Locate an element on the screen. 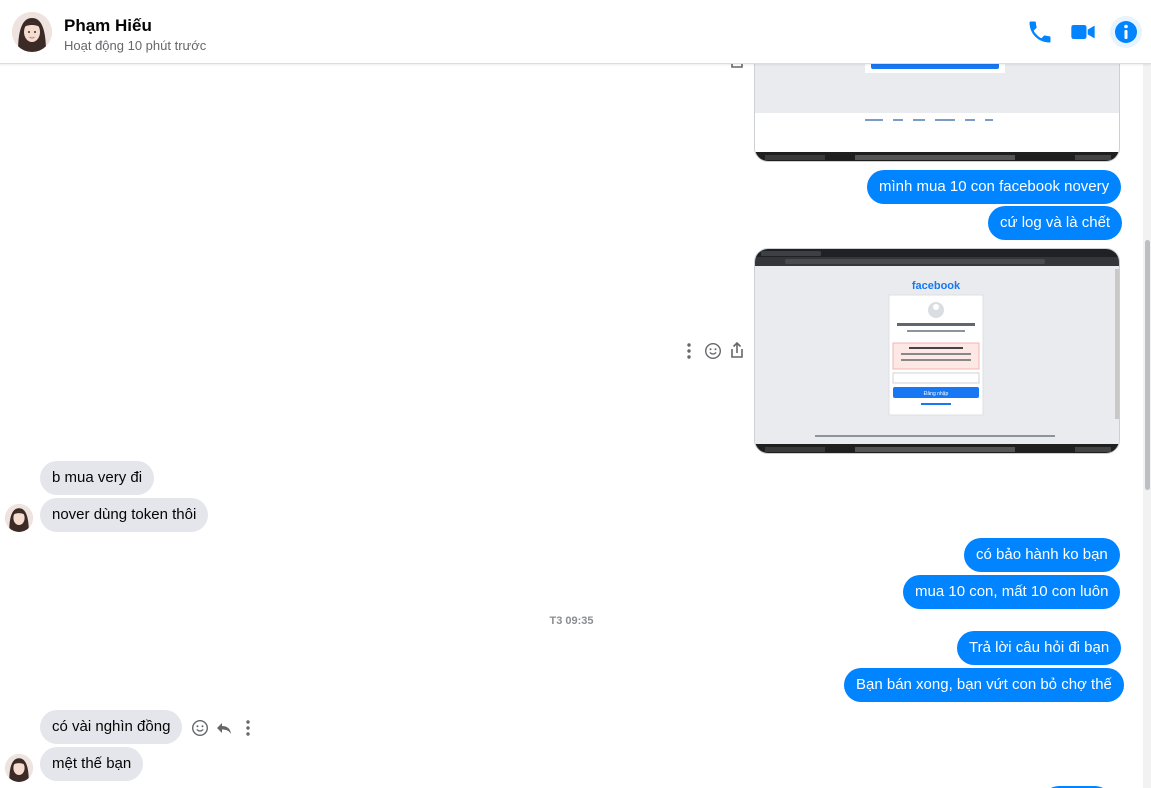 The image size is (1151, 788). conversation-header: Phạm Hiếu Hoạt động 10 phút trước is located at coordinates (575, 32).